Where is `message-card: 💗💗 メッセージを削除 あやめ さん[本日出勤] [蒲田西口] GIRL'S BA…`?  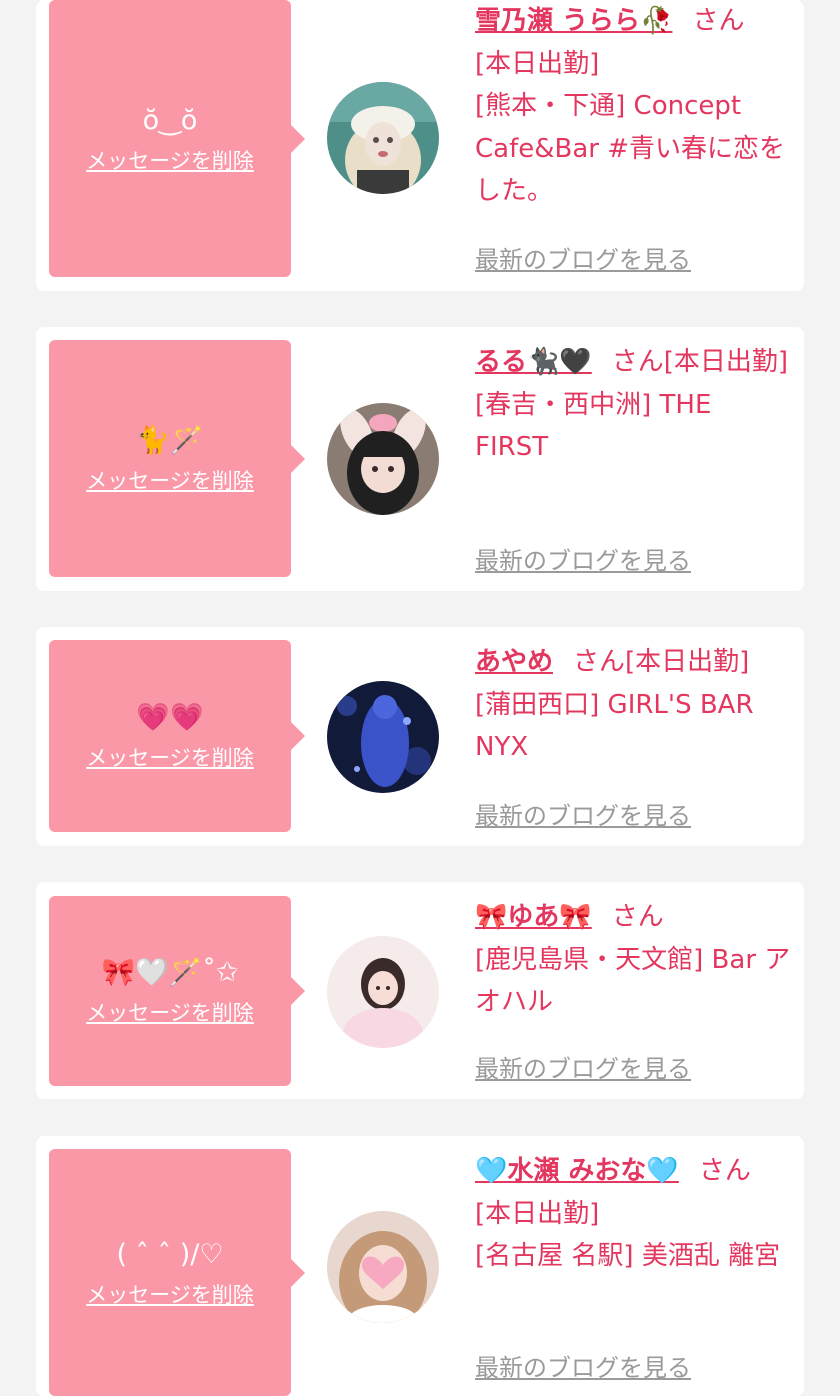
message-card: 💗💗 メッセージを削除 あやめ さん[本日出勤] [蒲田西口] GIRL'S BA… is located at coordinates (420, 736).